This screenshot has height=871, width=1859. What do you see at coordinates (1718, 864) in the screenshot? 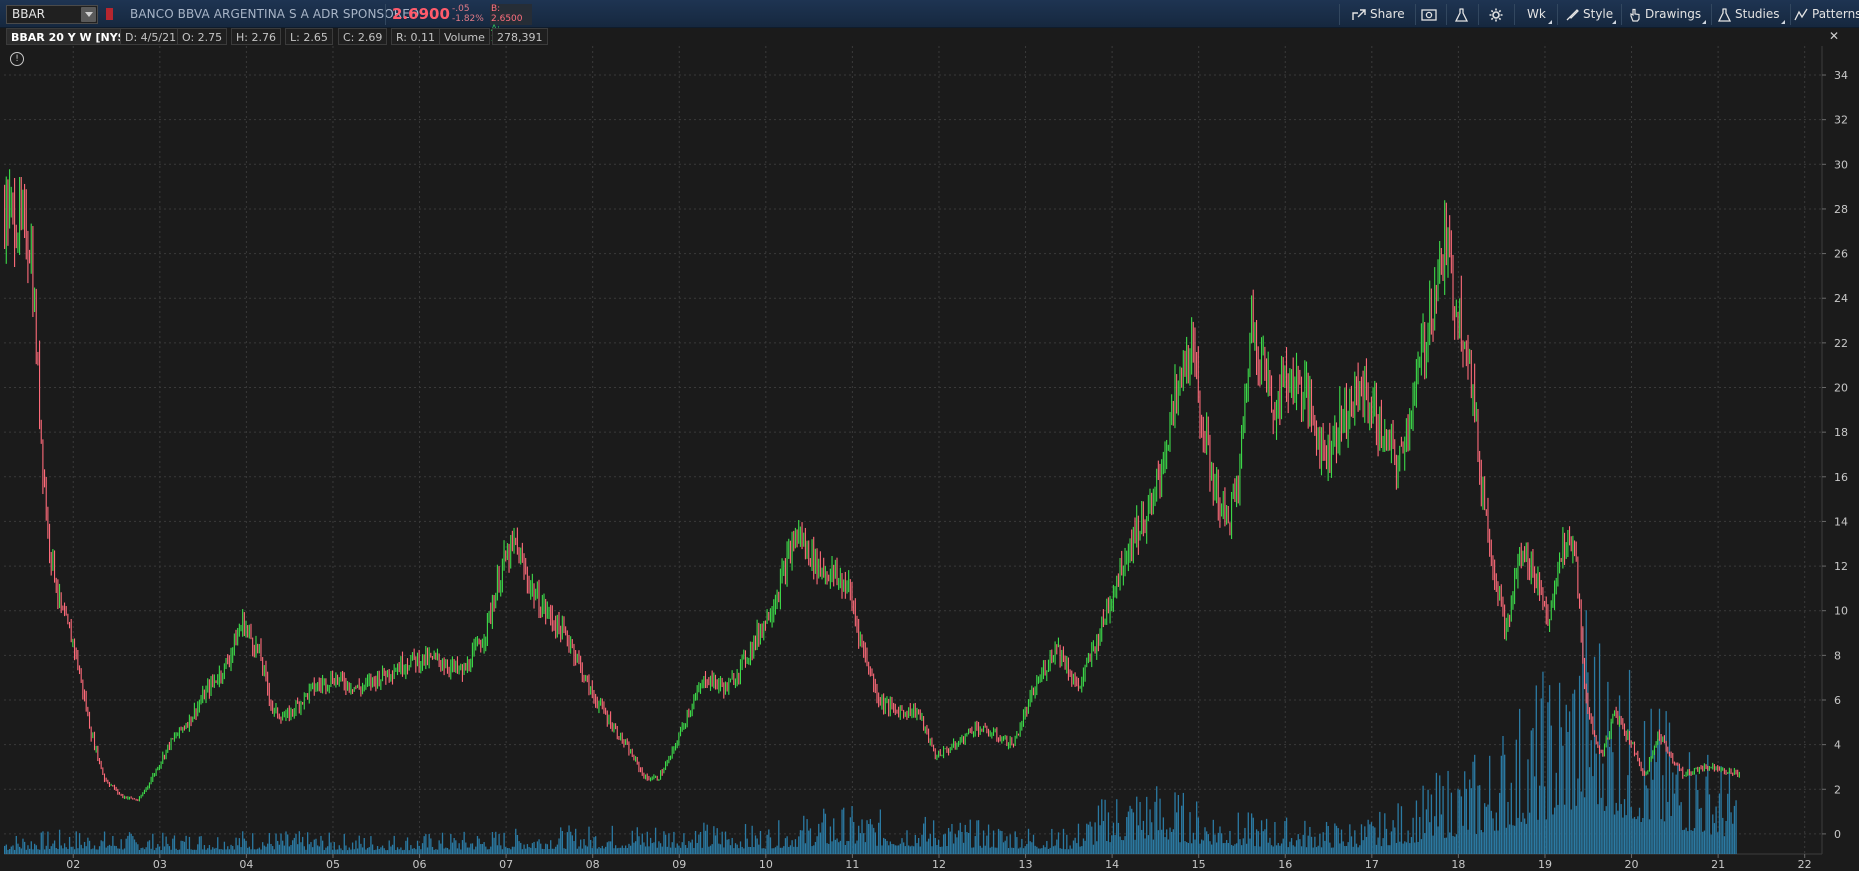
I see `x-tick-label: 21` at bounding box center [1718, 864].